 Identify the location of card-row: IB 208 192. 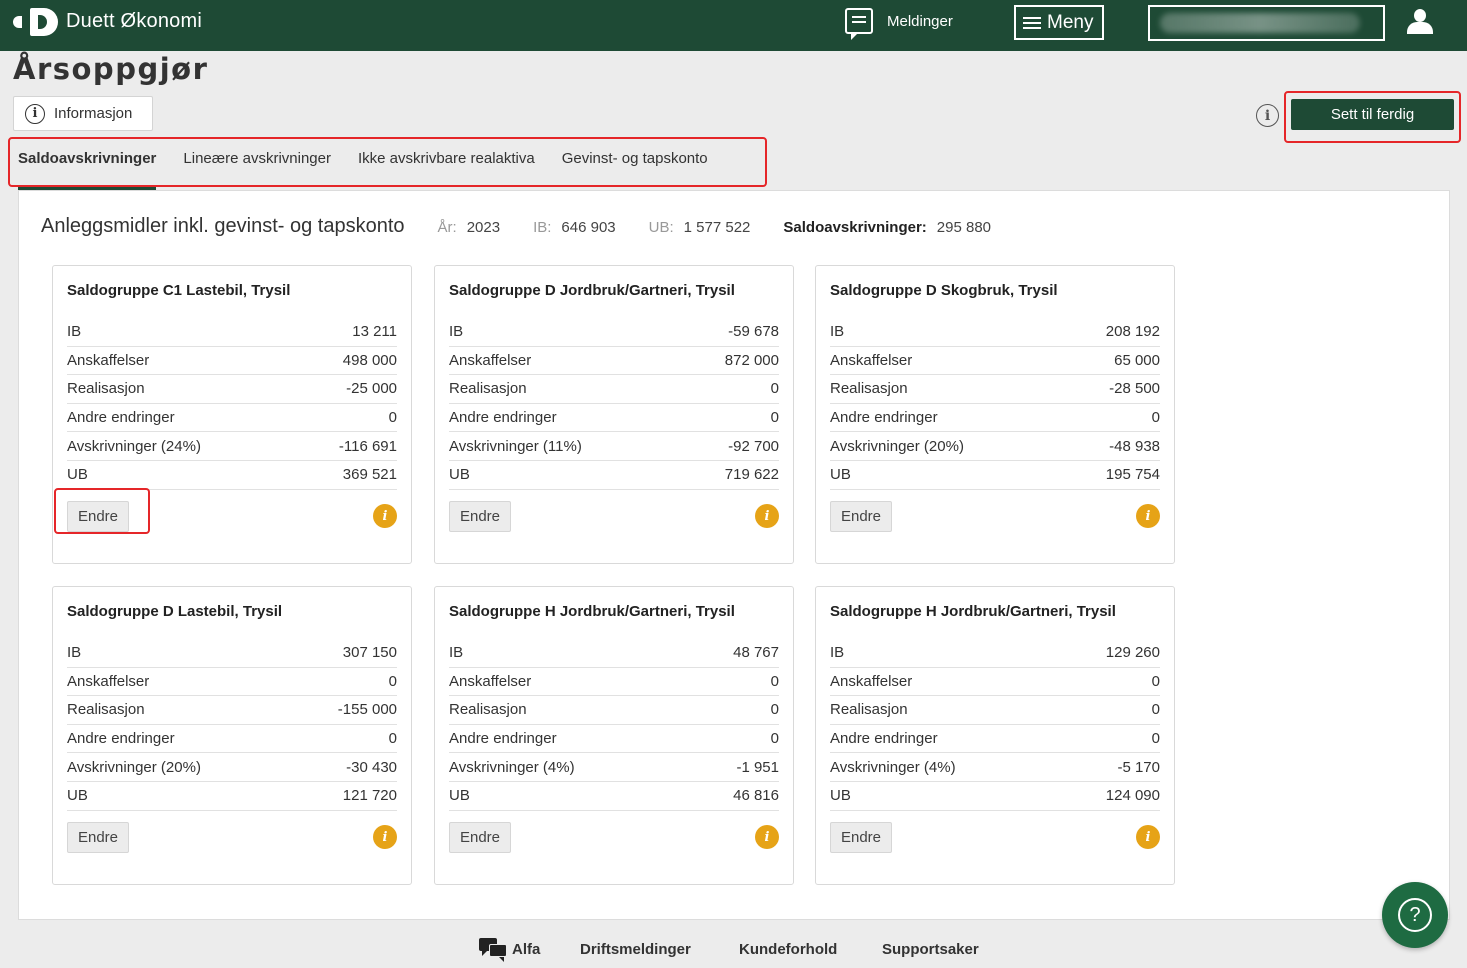
(995, 332).